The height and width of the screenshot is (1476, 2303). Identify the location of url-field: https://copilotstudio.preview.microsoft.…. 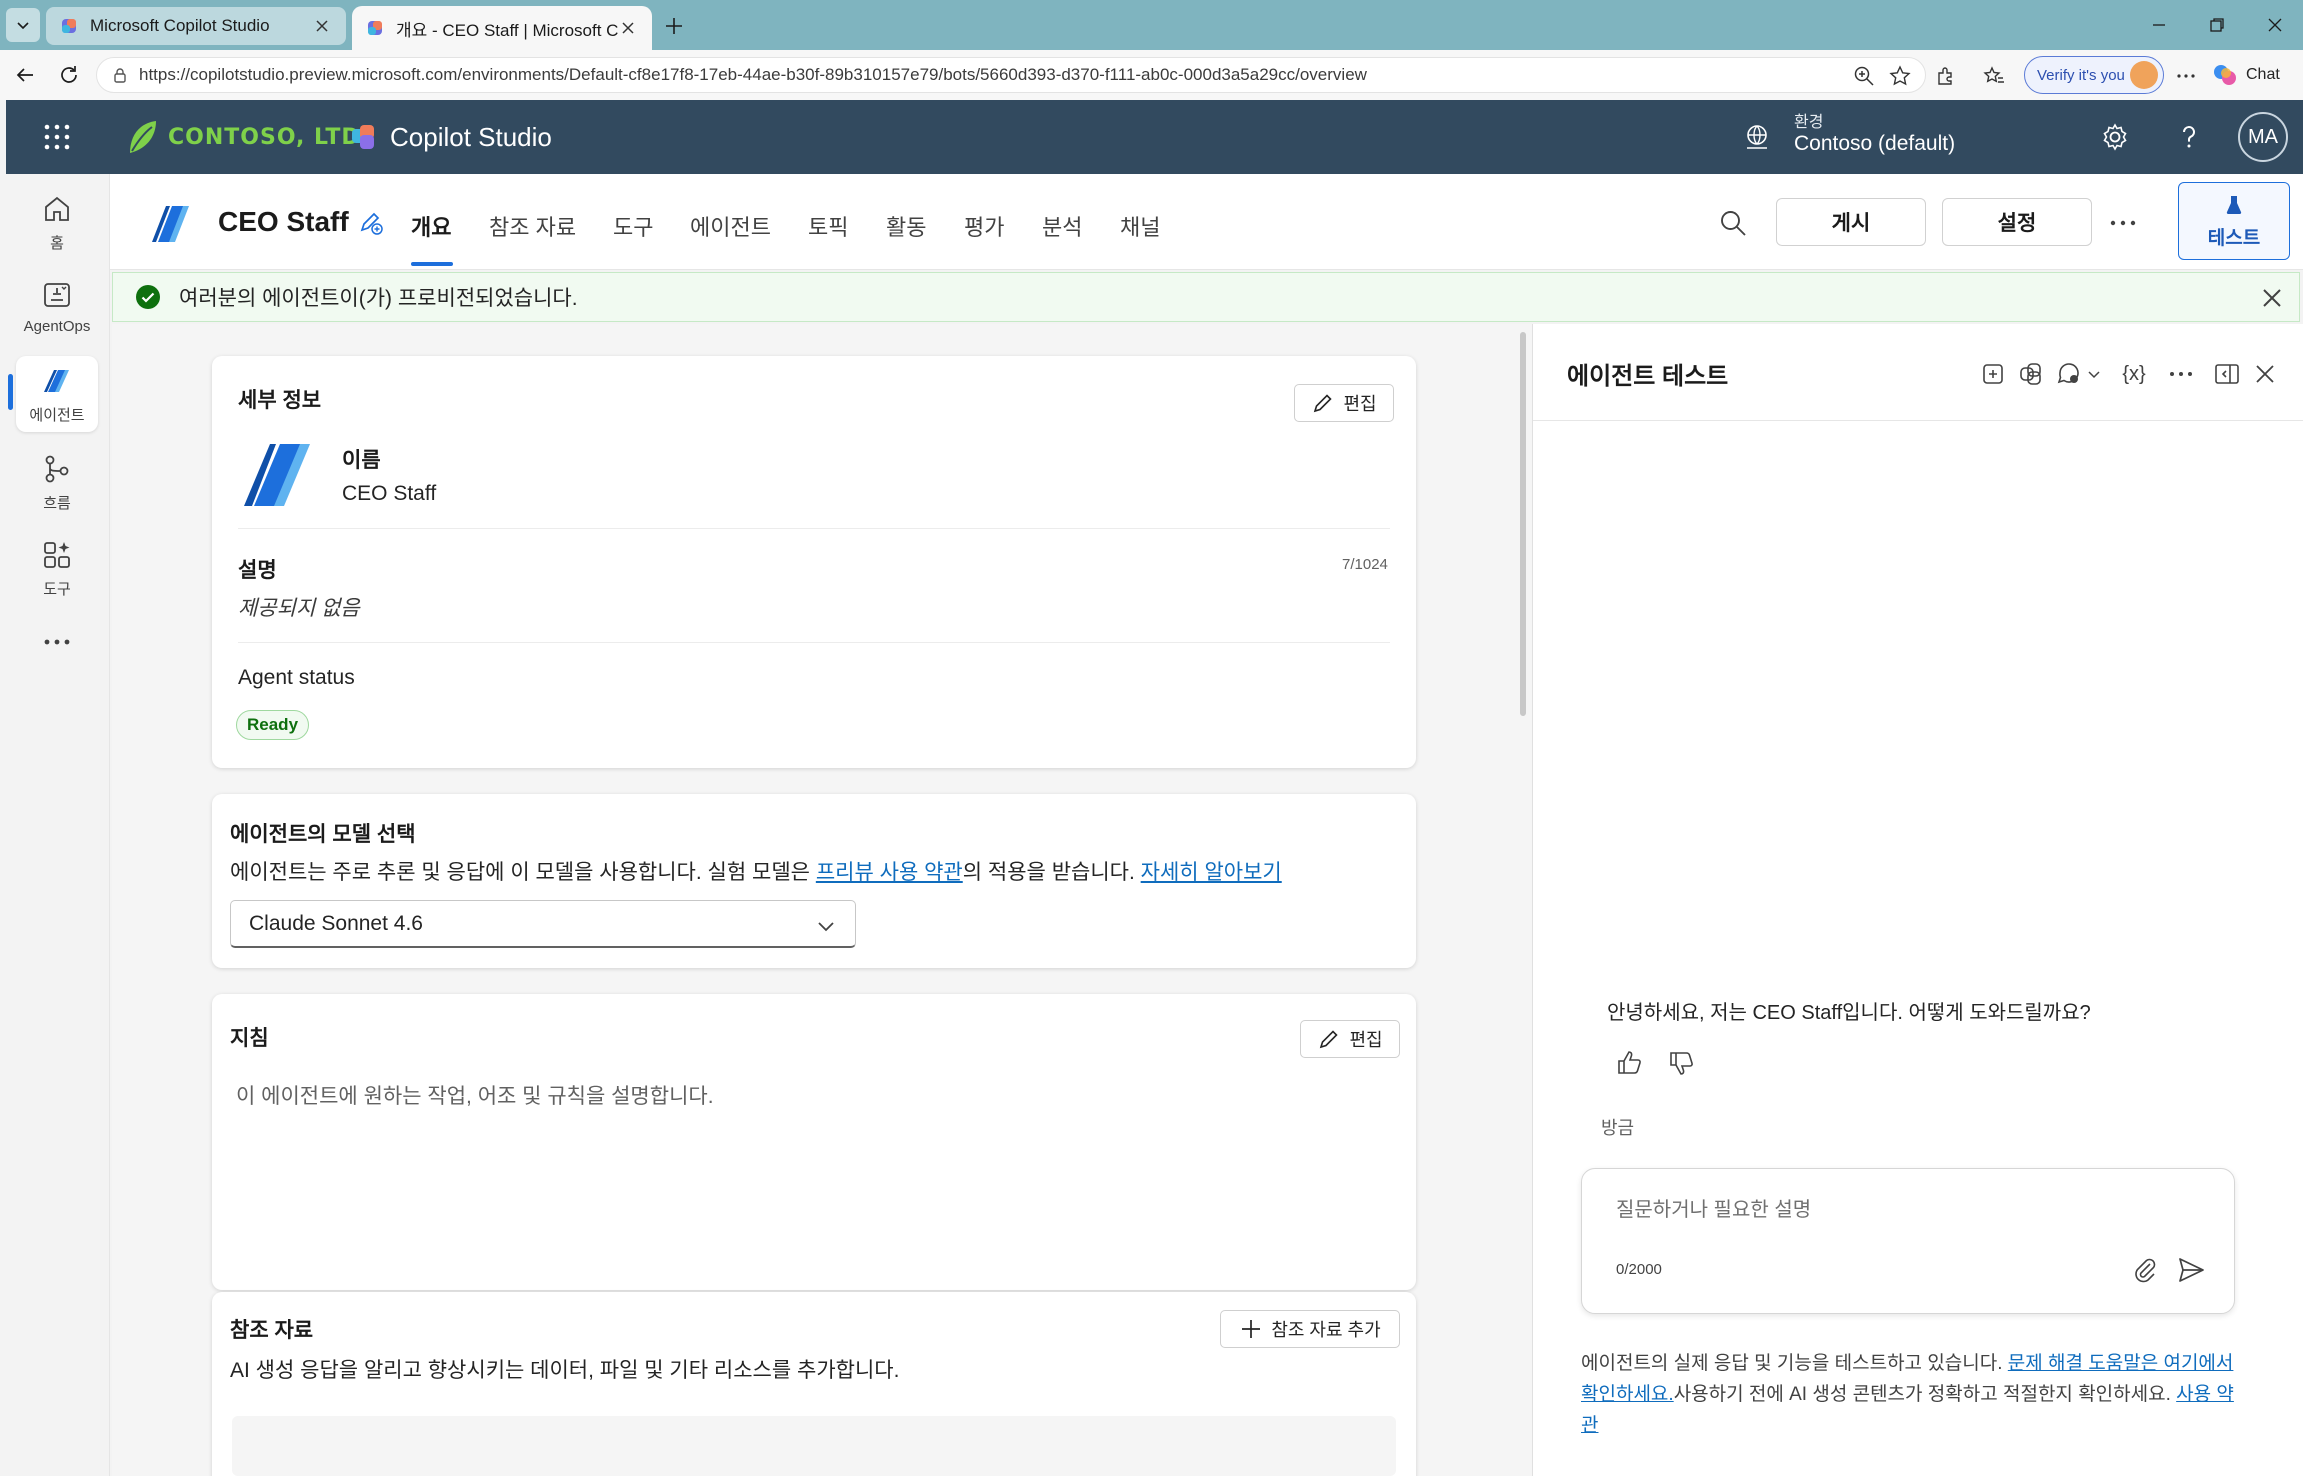
(1011, 75).